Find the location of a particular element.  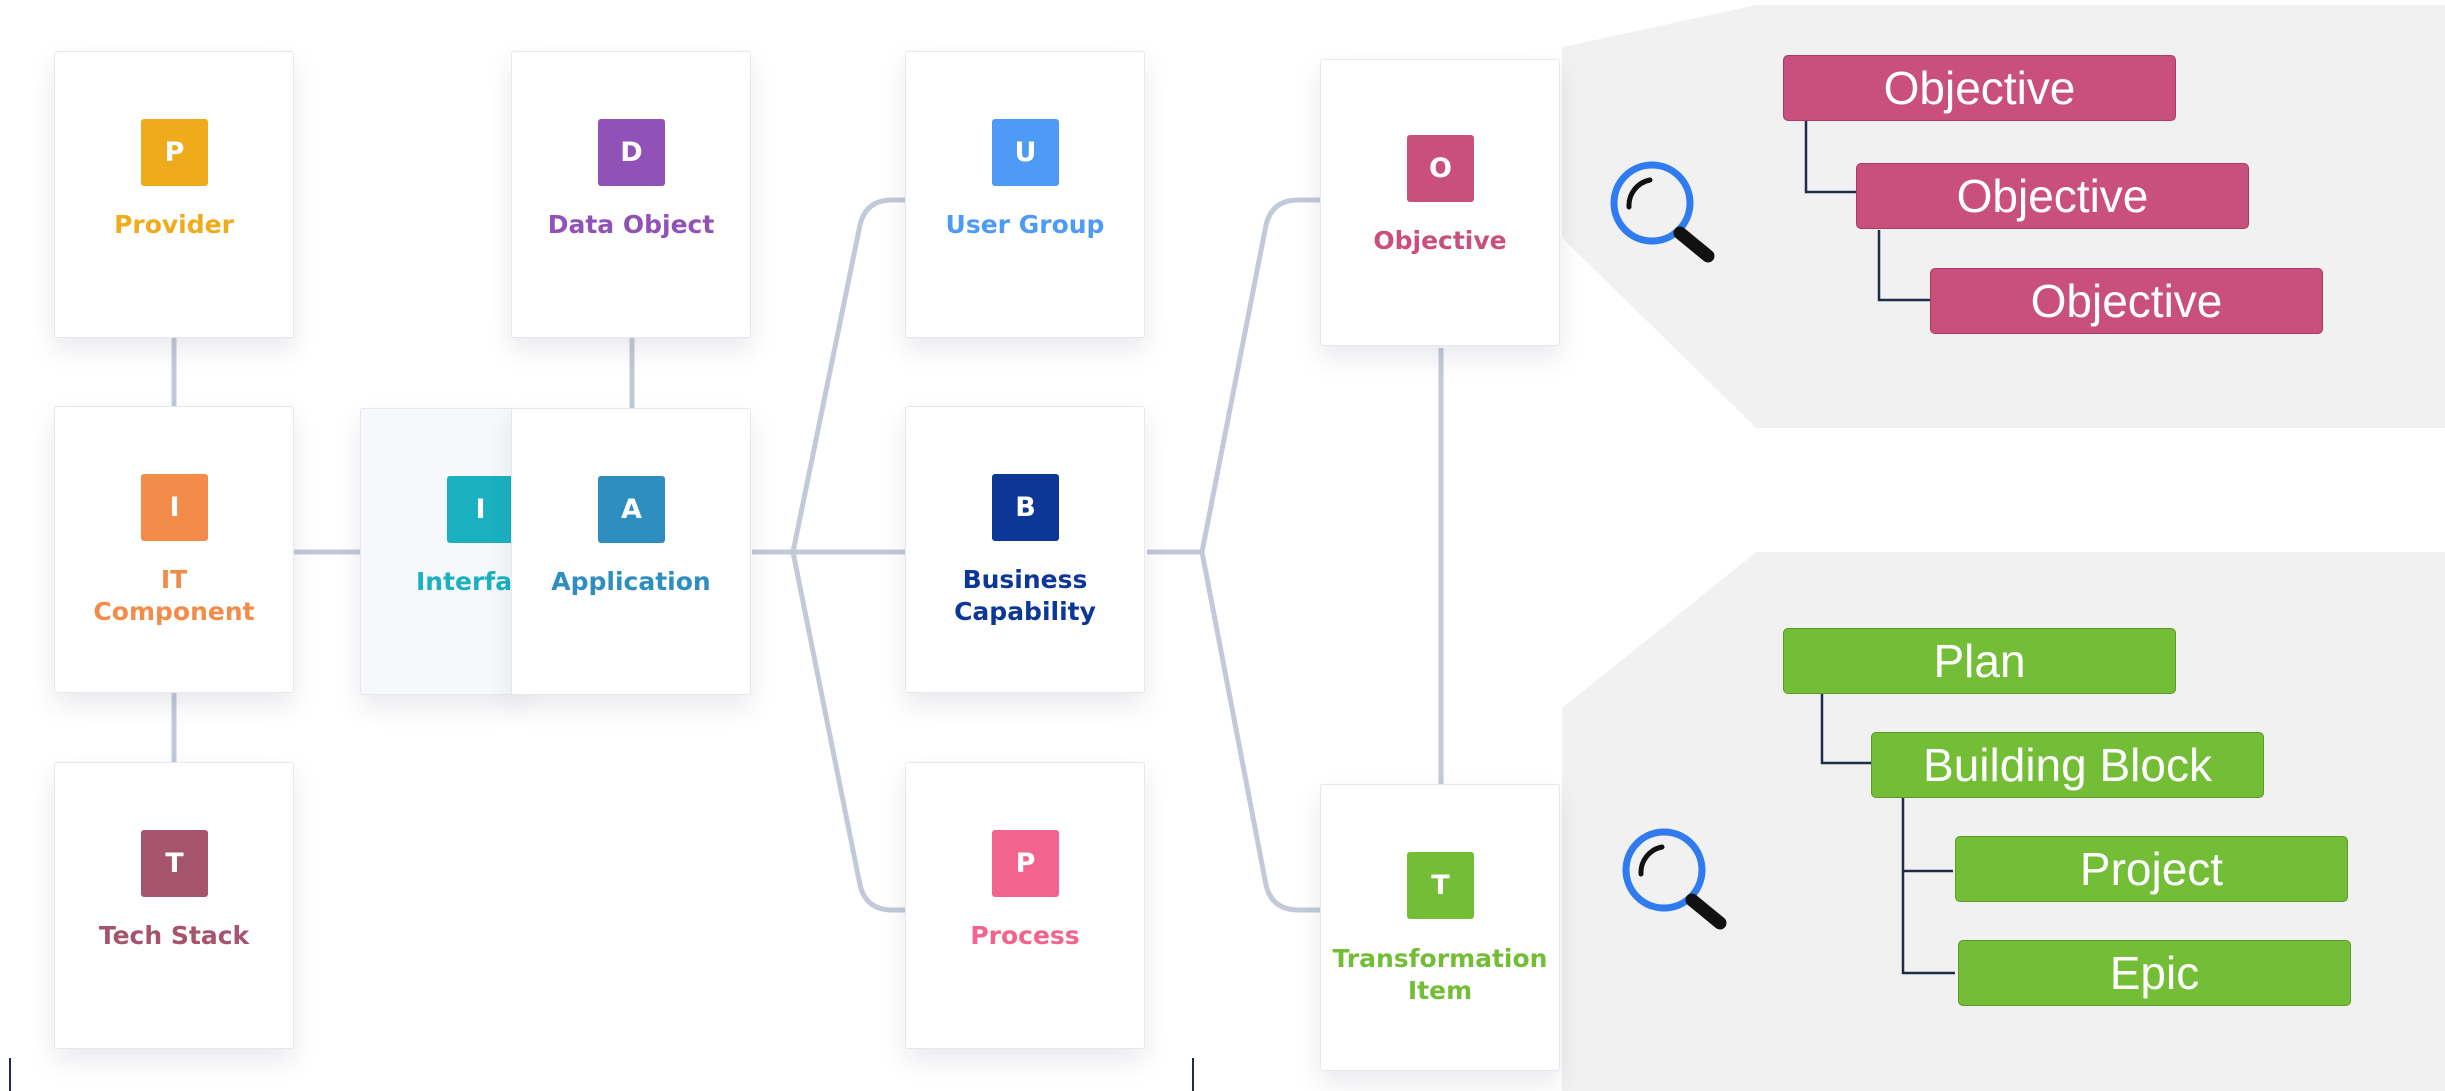

it-component-badge: I is located at coordinates (174, 507).